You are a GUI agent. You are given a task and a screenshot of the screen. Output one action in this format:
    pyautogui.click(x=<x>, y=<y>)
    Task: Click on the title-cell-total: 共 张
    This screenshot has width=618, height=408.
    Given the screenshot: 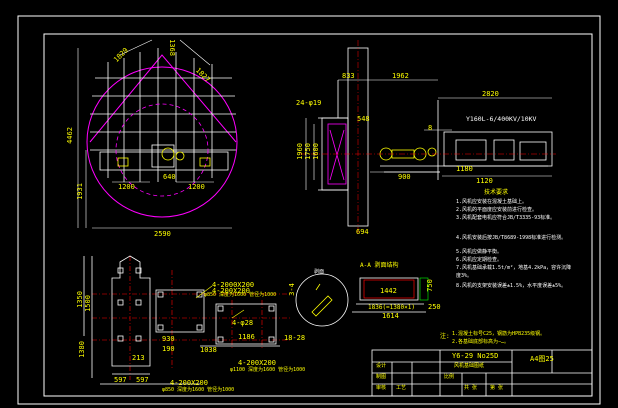 What is the action you would take?
    pyautogui.click(x=471, y=388)
    